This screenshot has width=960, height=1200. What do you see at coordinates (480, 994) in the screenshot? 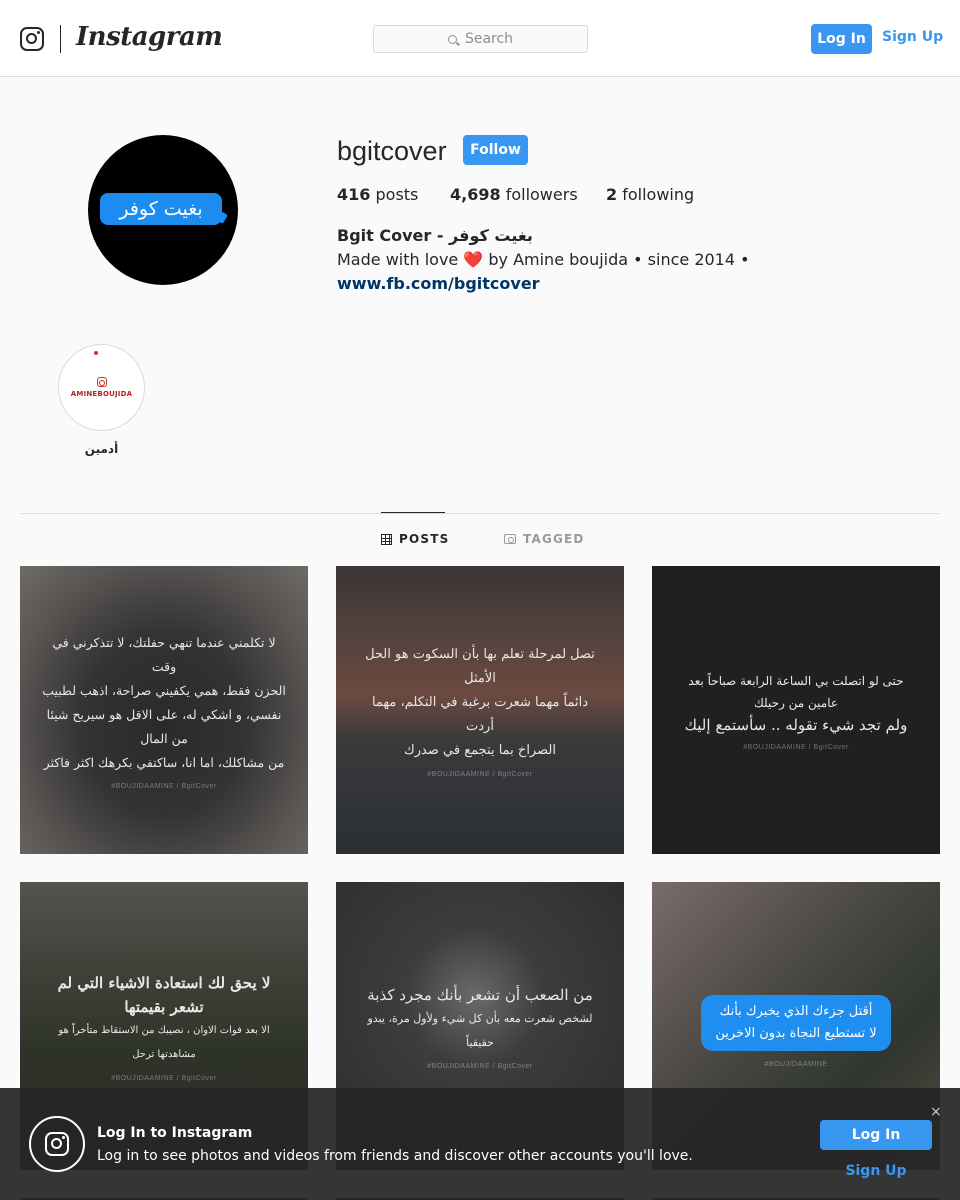
I see `post-quote-line: من الصعب أن تشعر بأنك مجرد كذبة` at bounding box center [480, 994].